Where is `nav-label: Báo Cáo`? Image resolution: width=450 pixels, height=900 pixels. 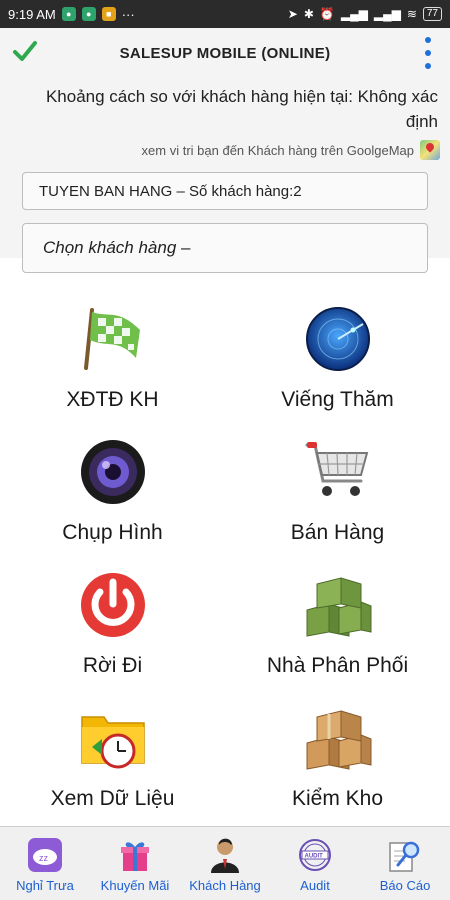 nav-label: Báo Cáo is located at coordinates (405, 885).